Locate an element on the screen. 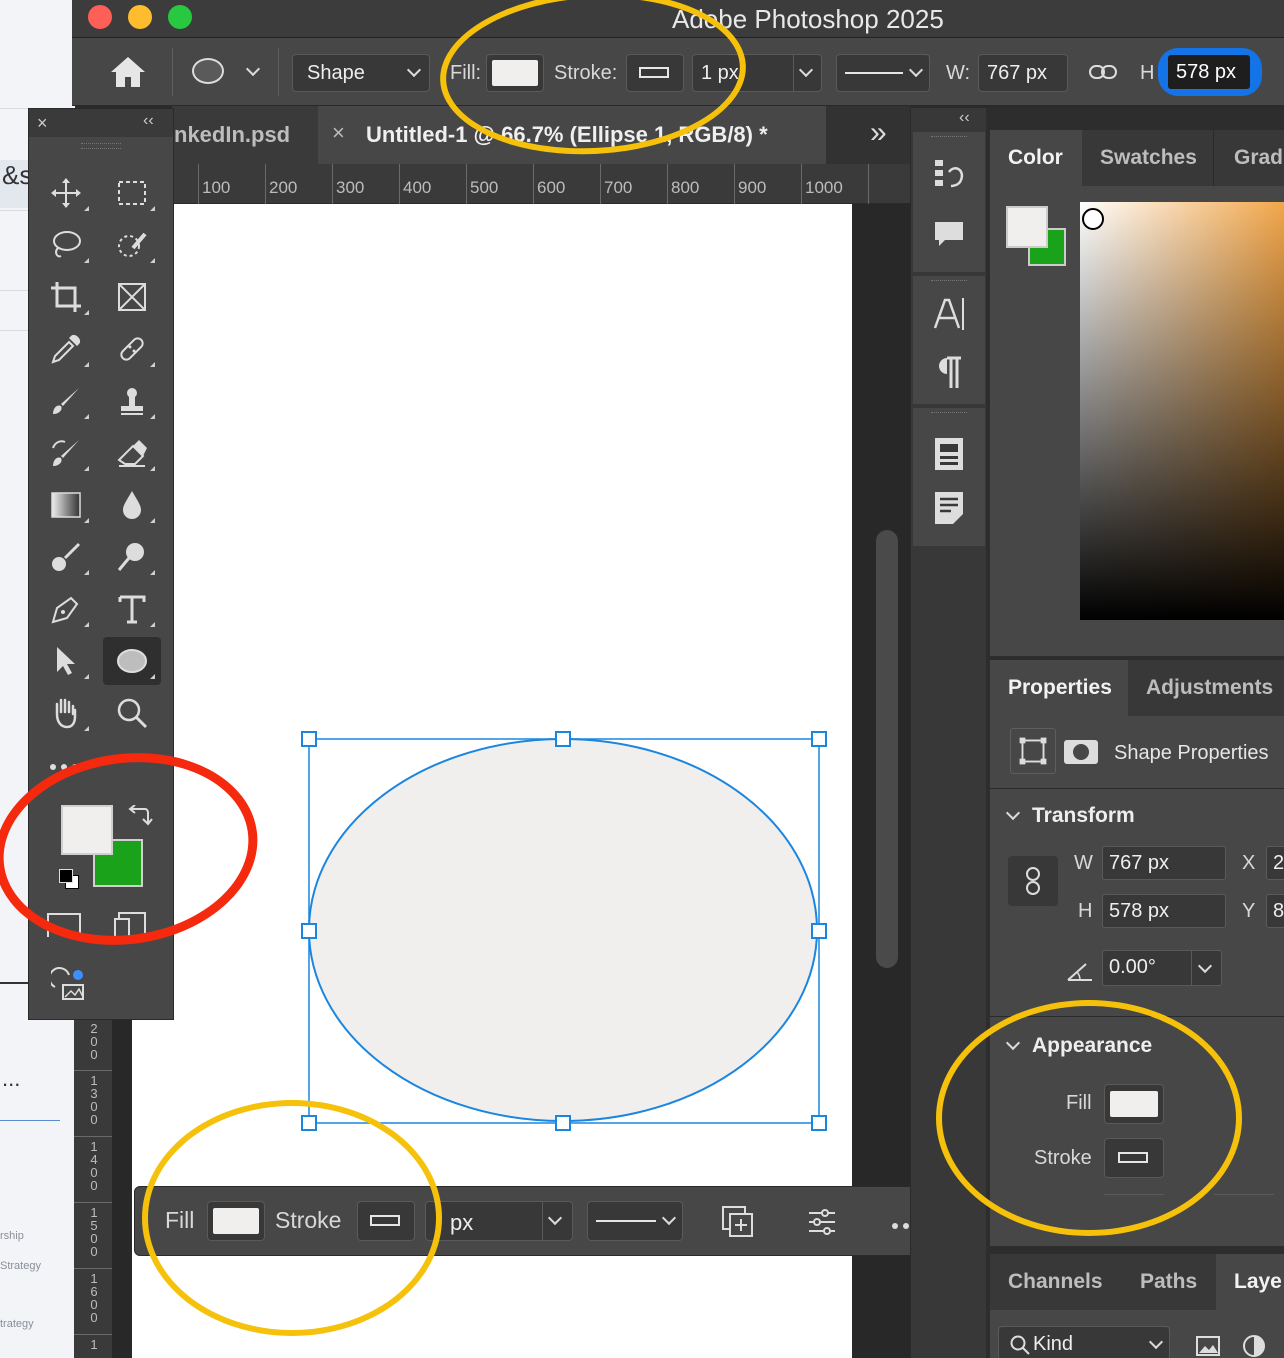  ellipse-shape-layer is located at coordinates (565, 931).